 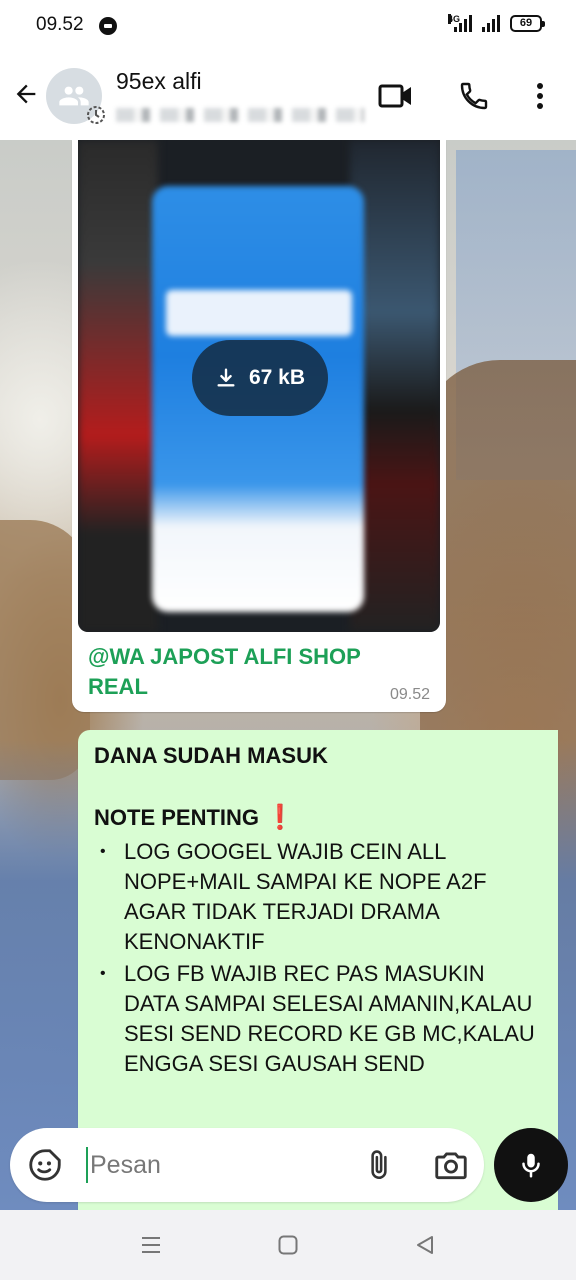 What do you see at coordinates (319, 817) in the screenshot?
I see `note-heading: NOTE PENTING ❗` at bounding box center [319, 817].